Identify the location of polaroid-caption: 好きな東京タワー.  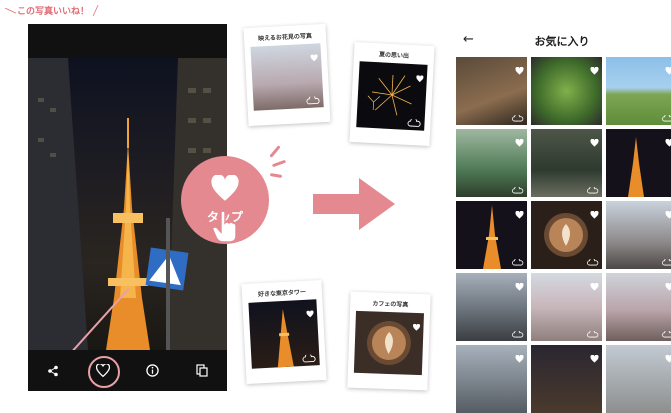
(282, 292).